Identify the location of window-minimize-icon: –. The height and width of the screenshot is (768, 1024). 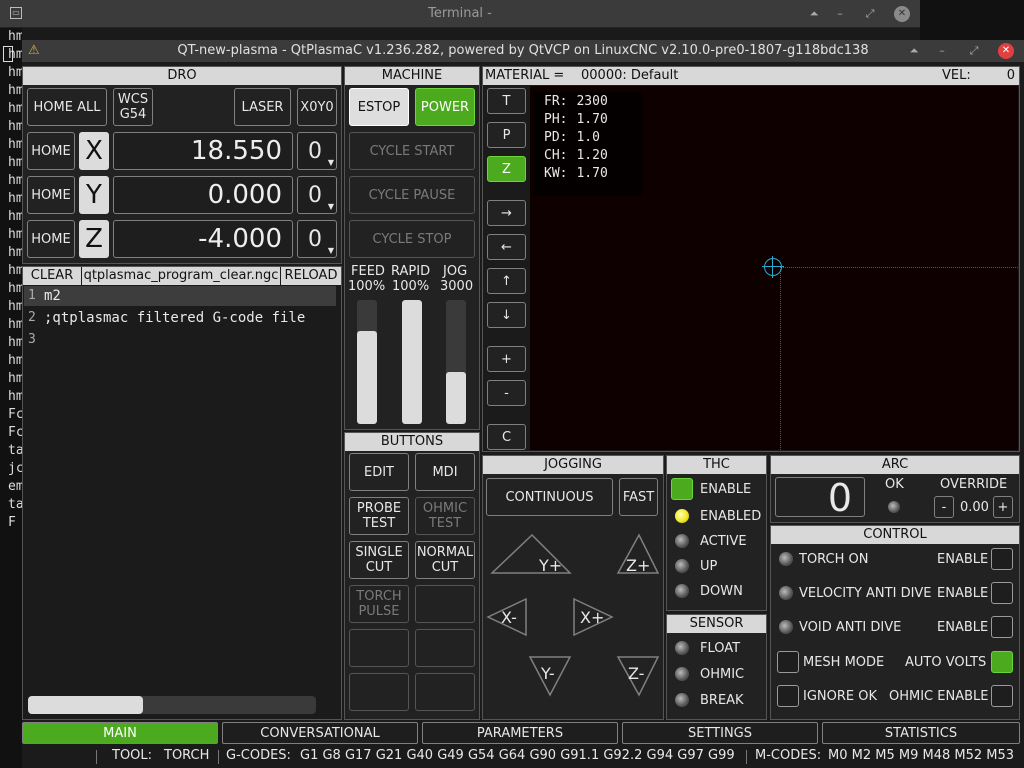
(942, 51).